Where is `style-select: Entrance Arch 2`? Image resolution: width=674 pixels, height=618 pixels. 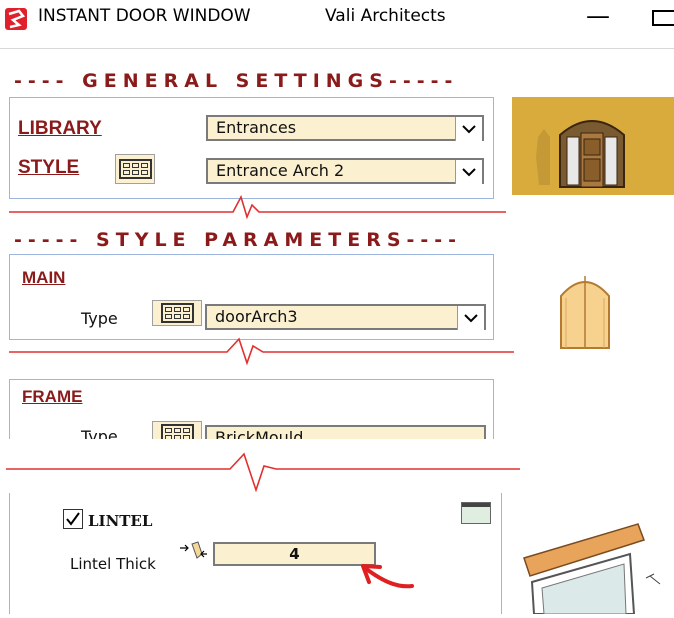 style-select: Entrance Arch 2 is located at coordinates (345, 171).